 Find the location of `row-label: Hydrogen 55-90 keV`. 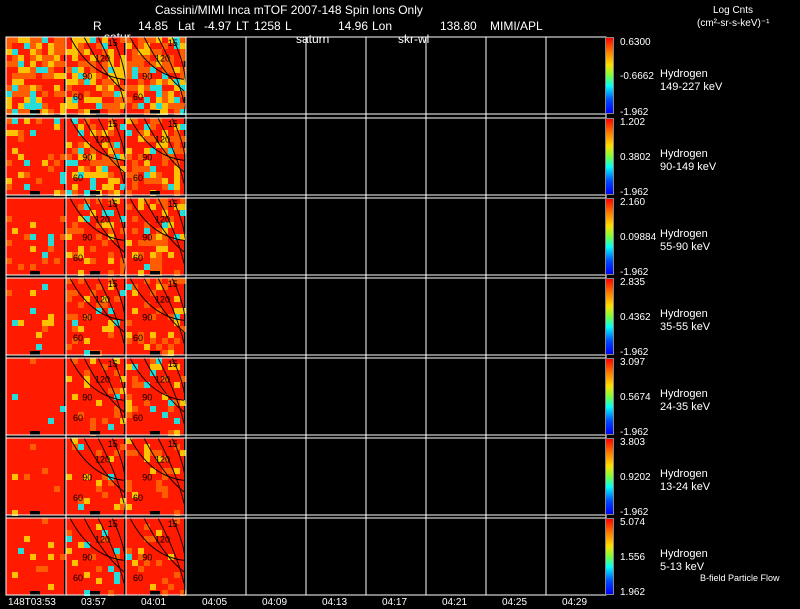

row-label: Hydrogen 55-90 keV is located at coordinates (685, 241).